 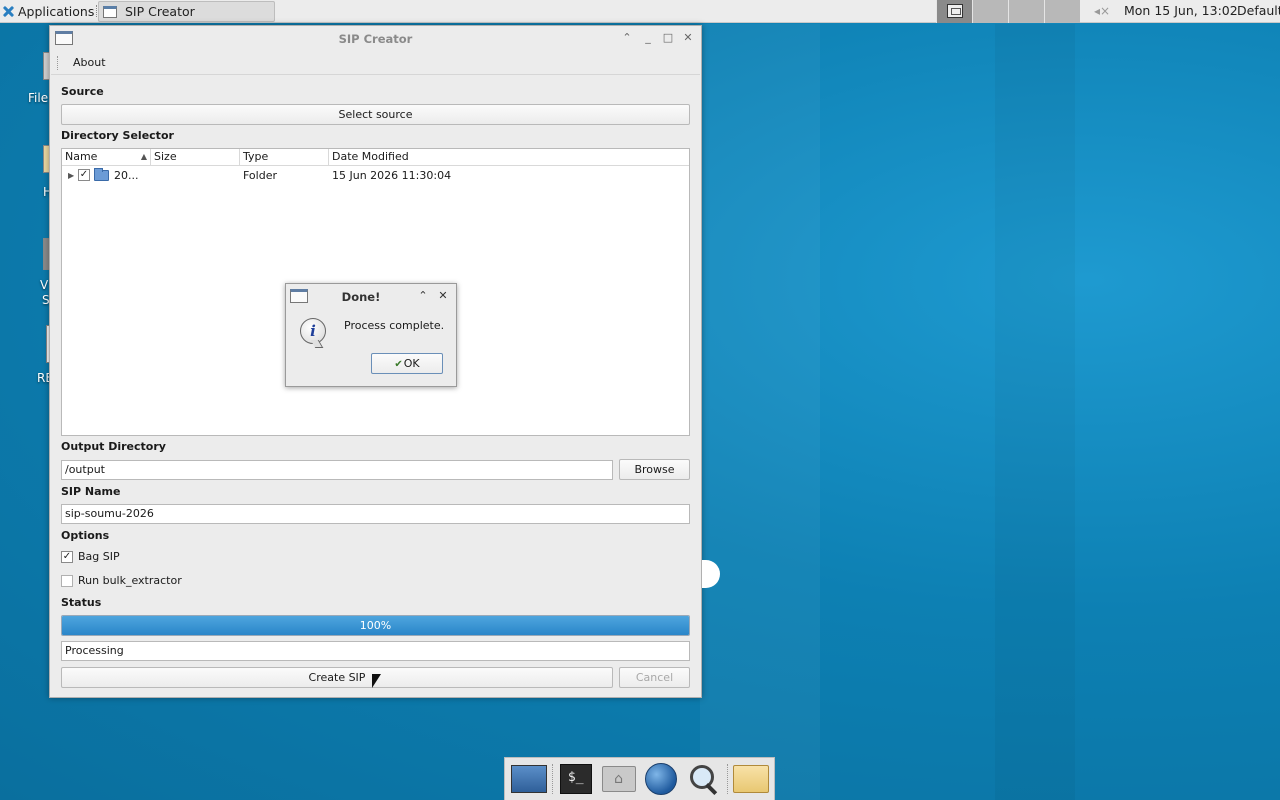 What do you see at coordinates (398, 364) in the screenshot?
I see `ok-check-icon: ✔` at bounding box center [398, 364].